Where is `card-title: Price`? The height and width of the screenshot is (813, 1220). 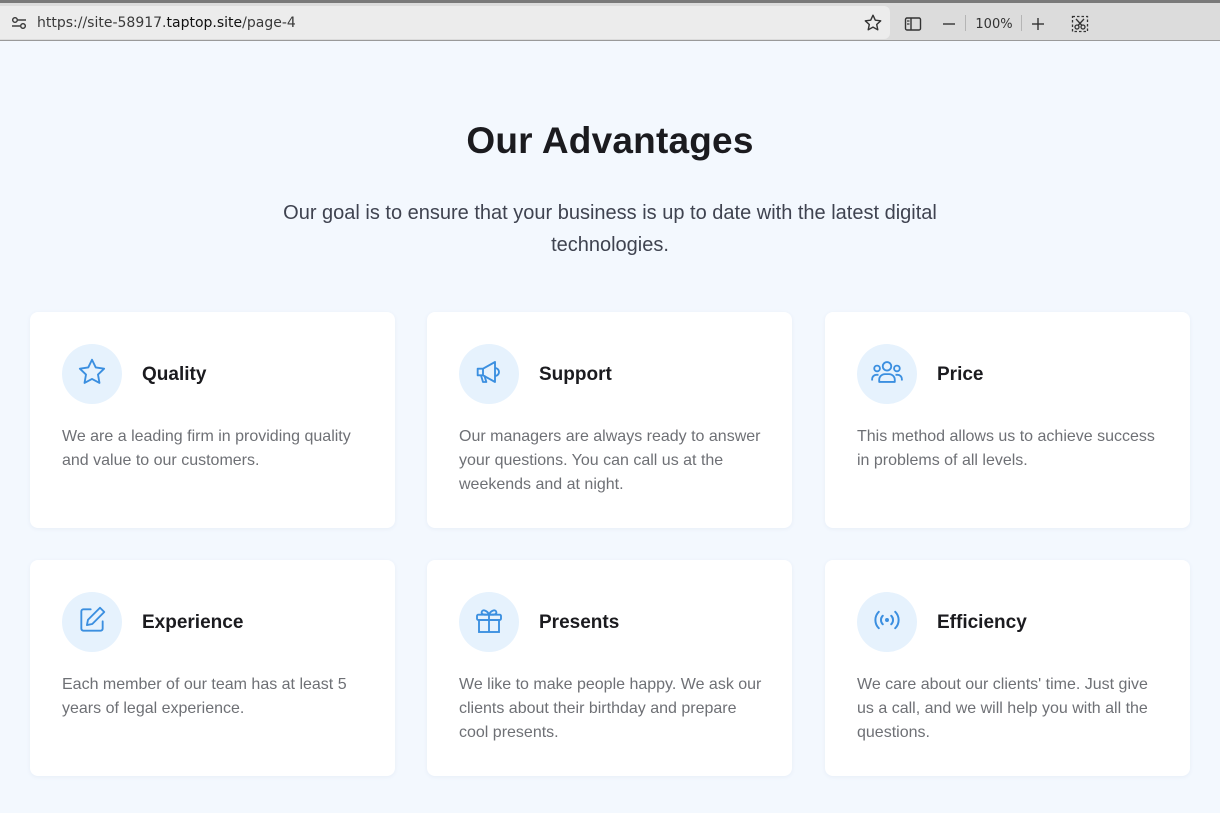
card-title: Price is located at coordinates (960, 374).